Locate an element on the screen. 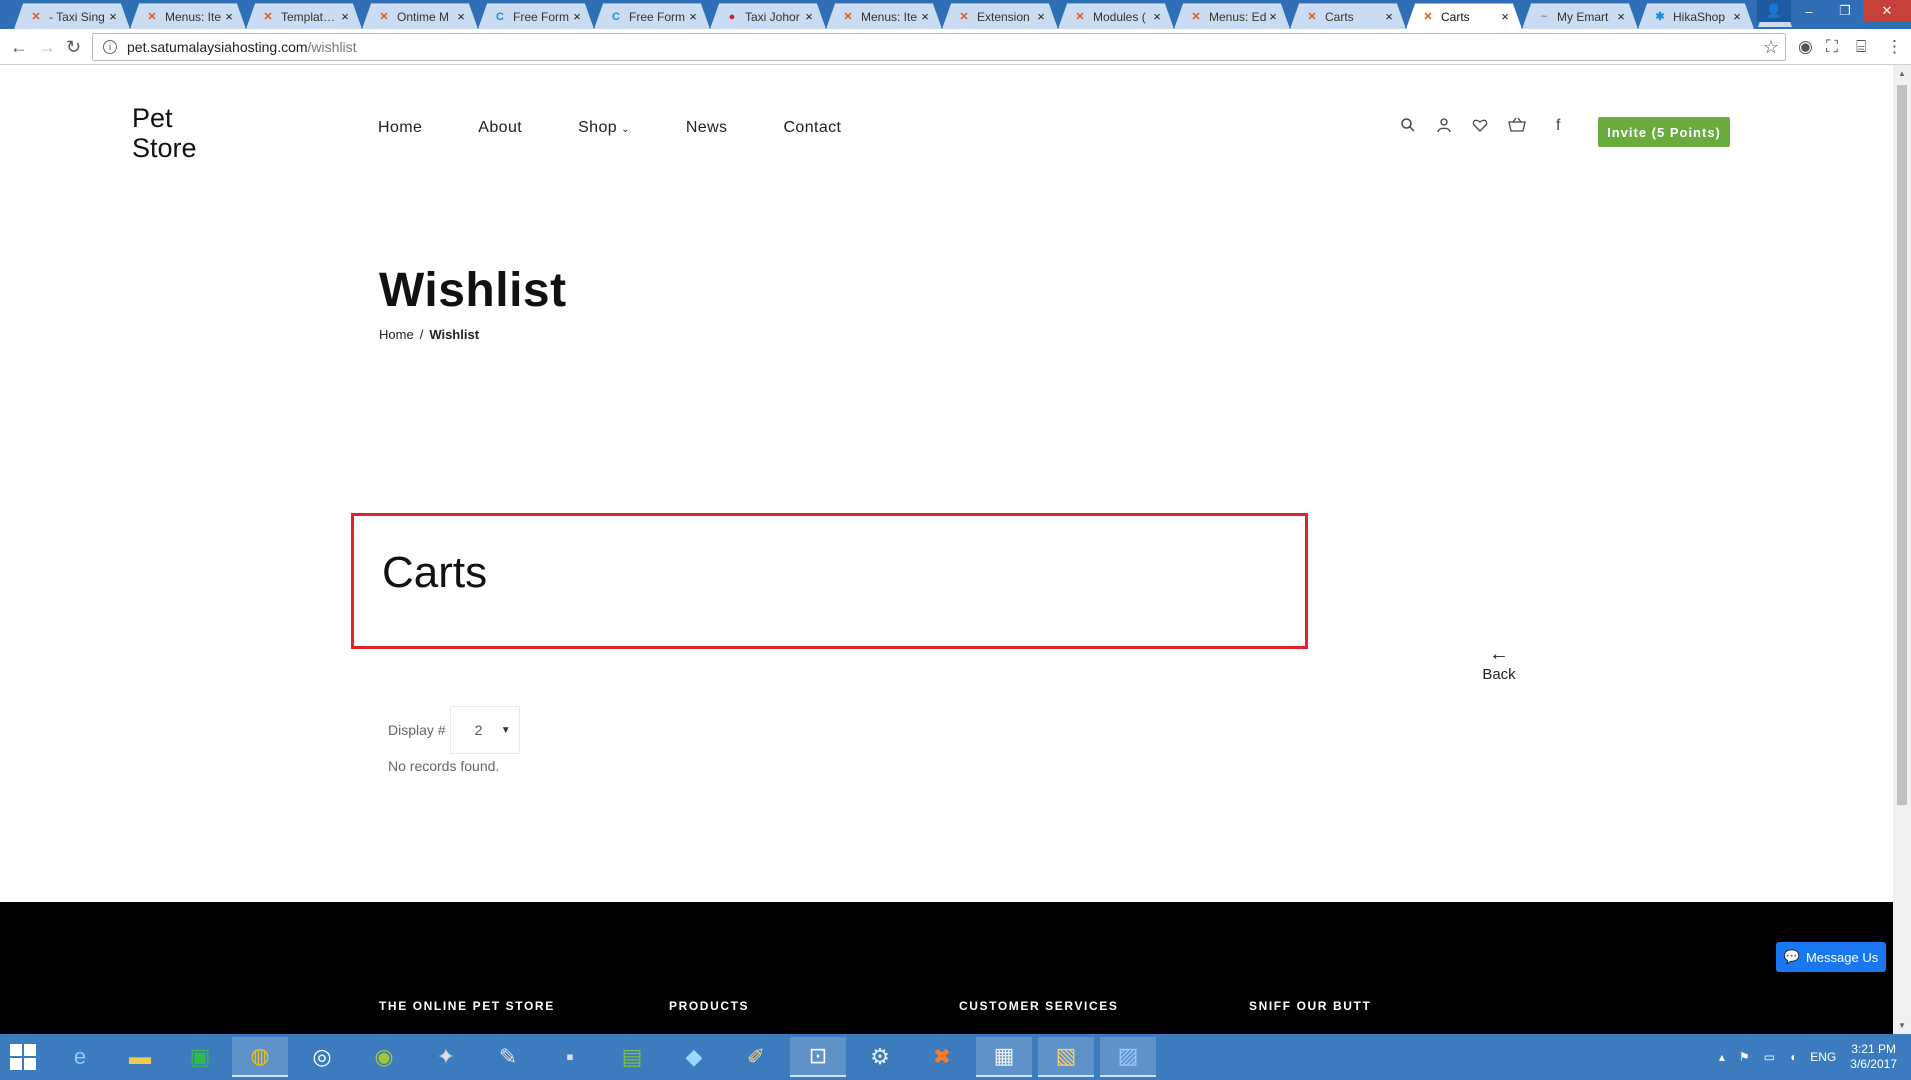 This screenshot has height=1080, width=1911. dropdown-arrow-icon: ▼ is located at coordinates (505, 730).